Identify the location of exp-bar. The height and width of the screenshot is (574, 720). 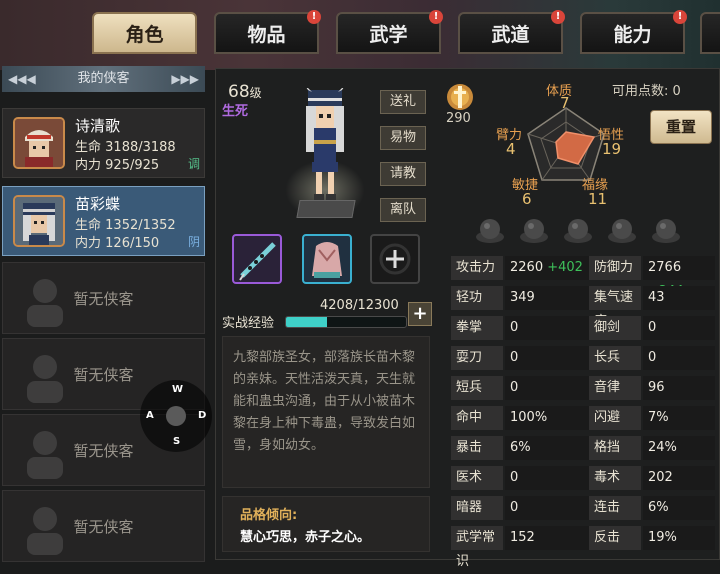
(346, 322).